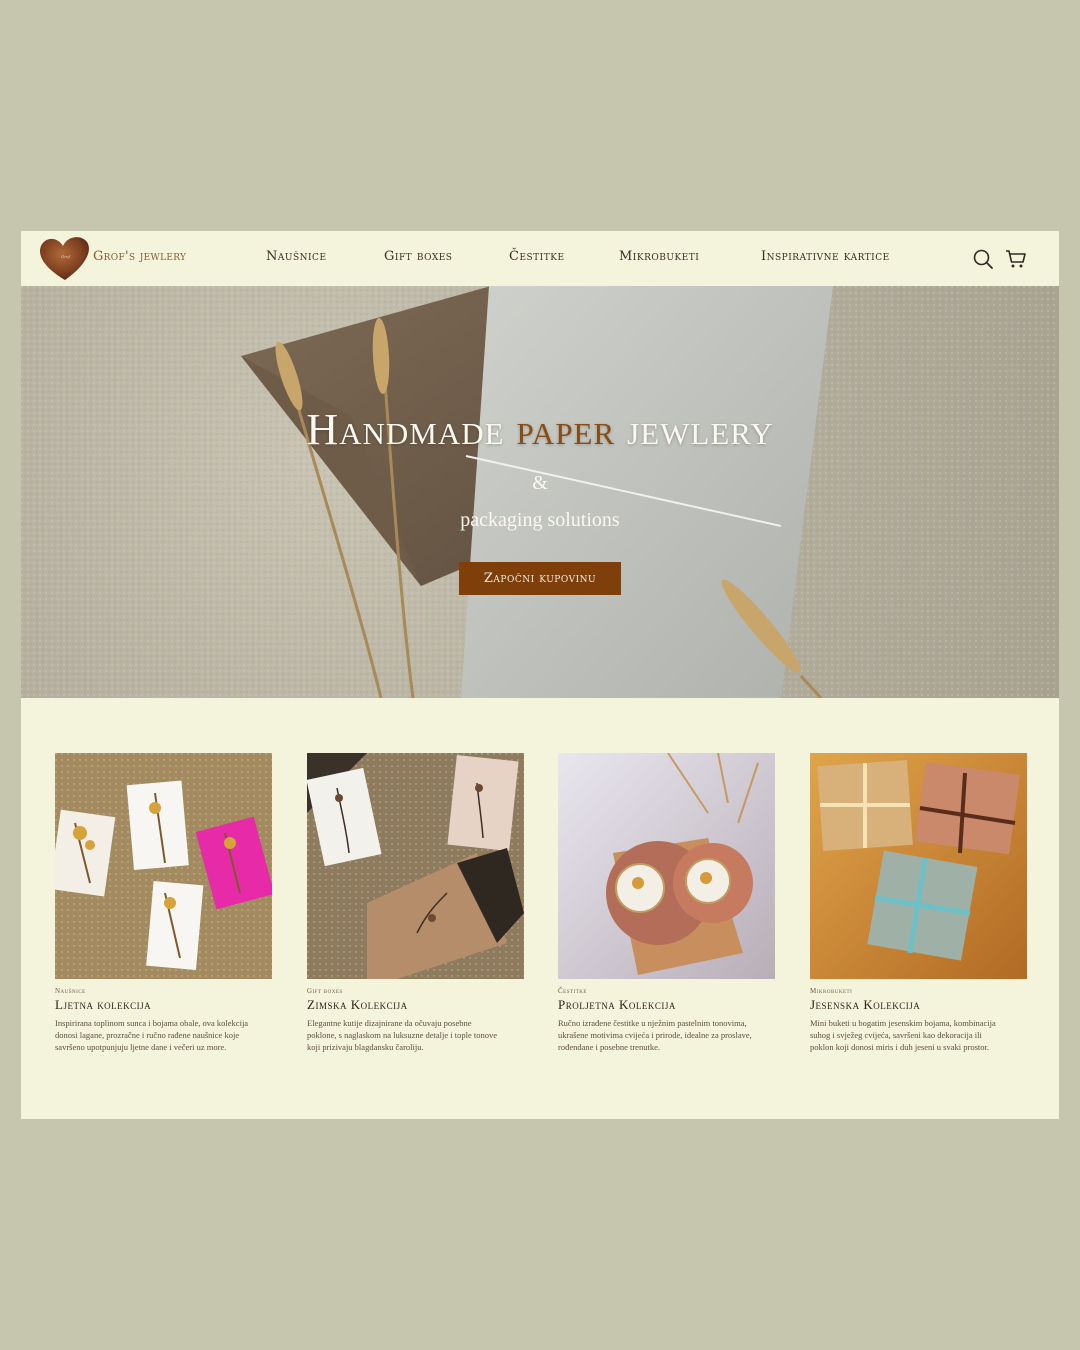 The height and width of the screenshot is (1350, 1080). What do you see at coordinates (831, 991) in the screenshot?
I see `collection-category: Mikrobuketi` at bounding box center [831, 991].